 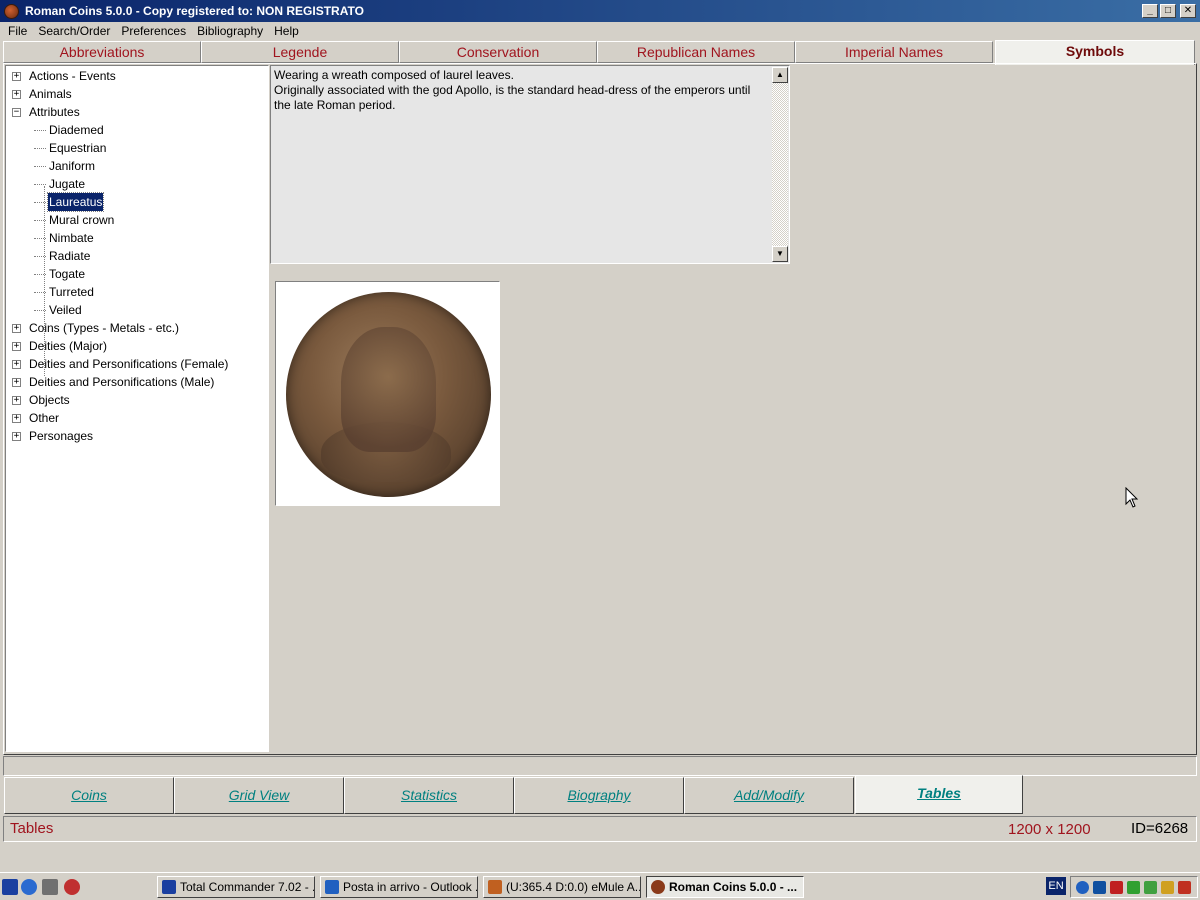 I want to click on bottom-separator, so click(x=600, y=766).